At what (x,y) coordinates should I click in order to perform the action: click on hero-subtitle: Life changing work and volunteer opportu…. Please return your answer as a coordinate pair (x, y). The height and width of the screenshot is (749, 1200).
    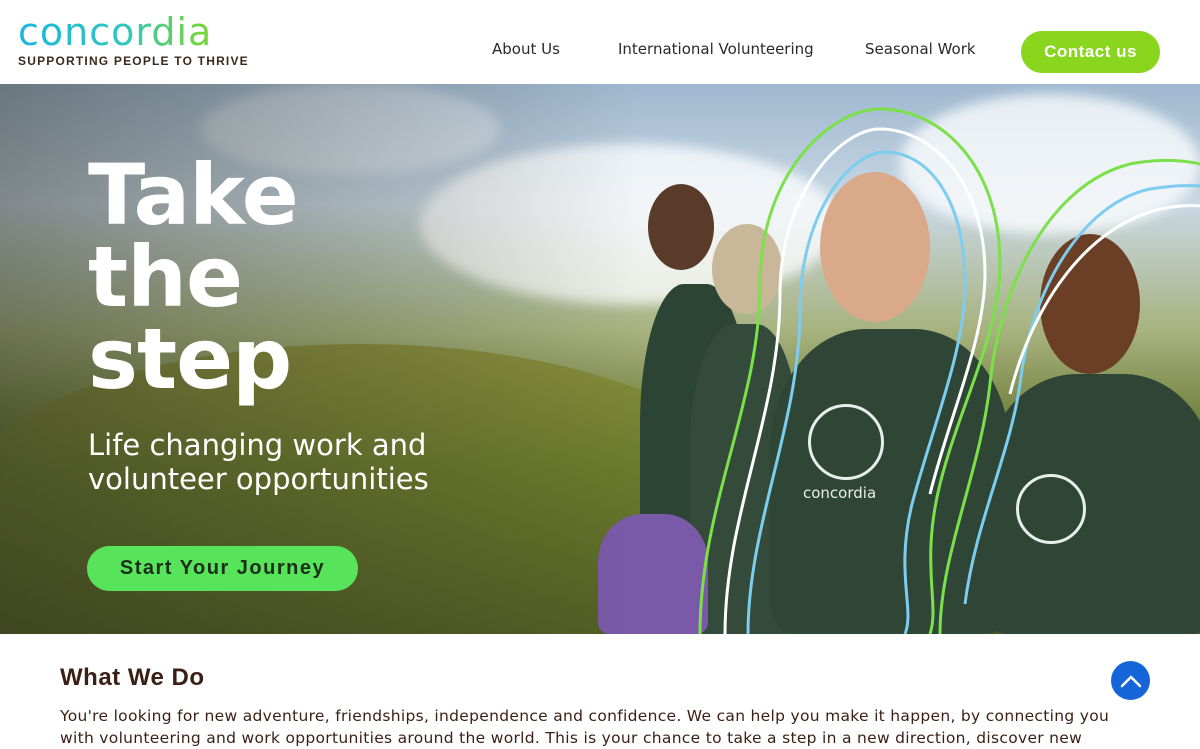
    Looking at the image, I should click on (258, 462).